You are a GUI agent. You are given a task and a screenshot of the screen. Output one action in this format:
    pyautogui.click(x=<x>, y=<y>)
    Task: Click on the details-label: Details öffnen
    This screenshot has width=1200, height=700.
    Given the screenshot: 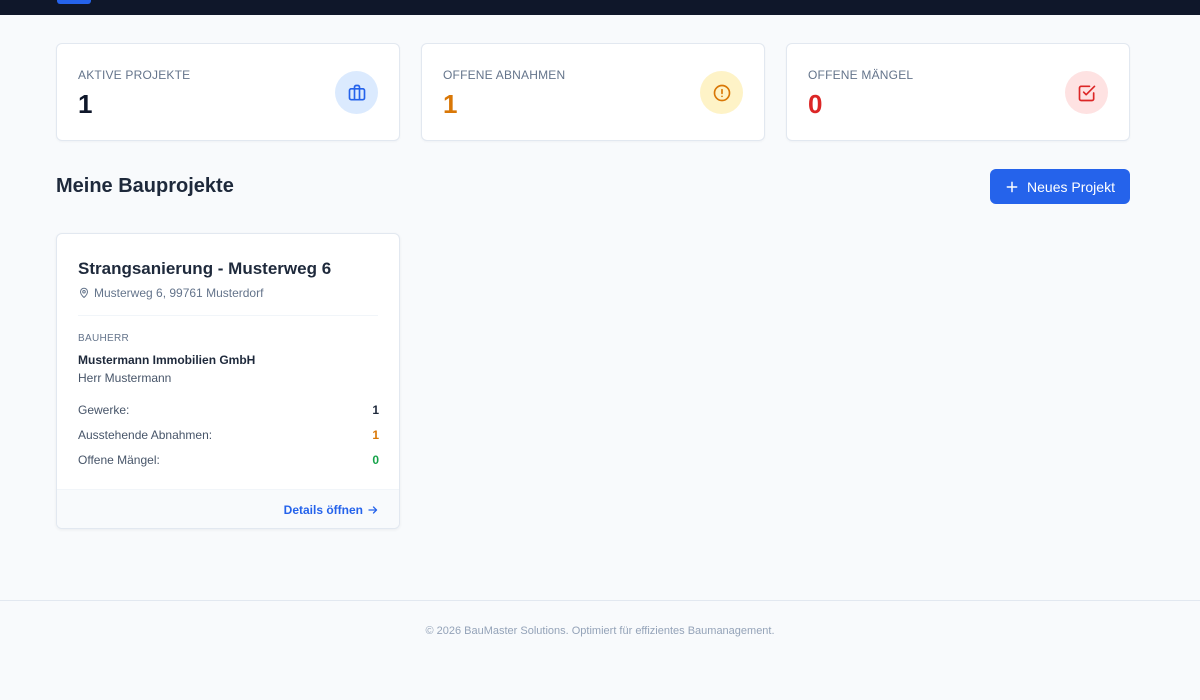 What is the action you would take?
    pyautogui.click(x=323, y=510)
    